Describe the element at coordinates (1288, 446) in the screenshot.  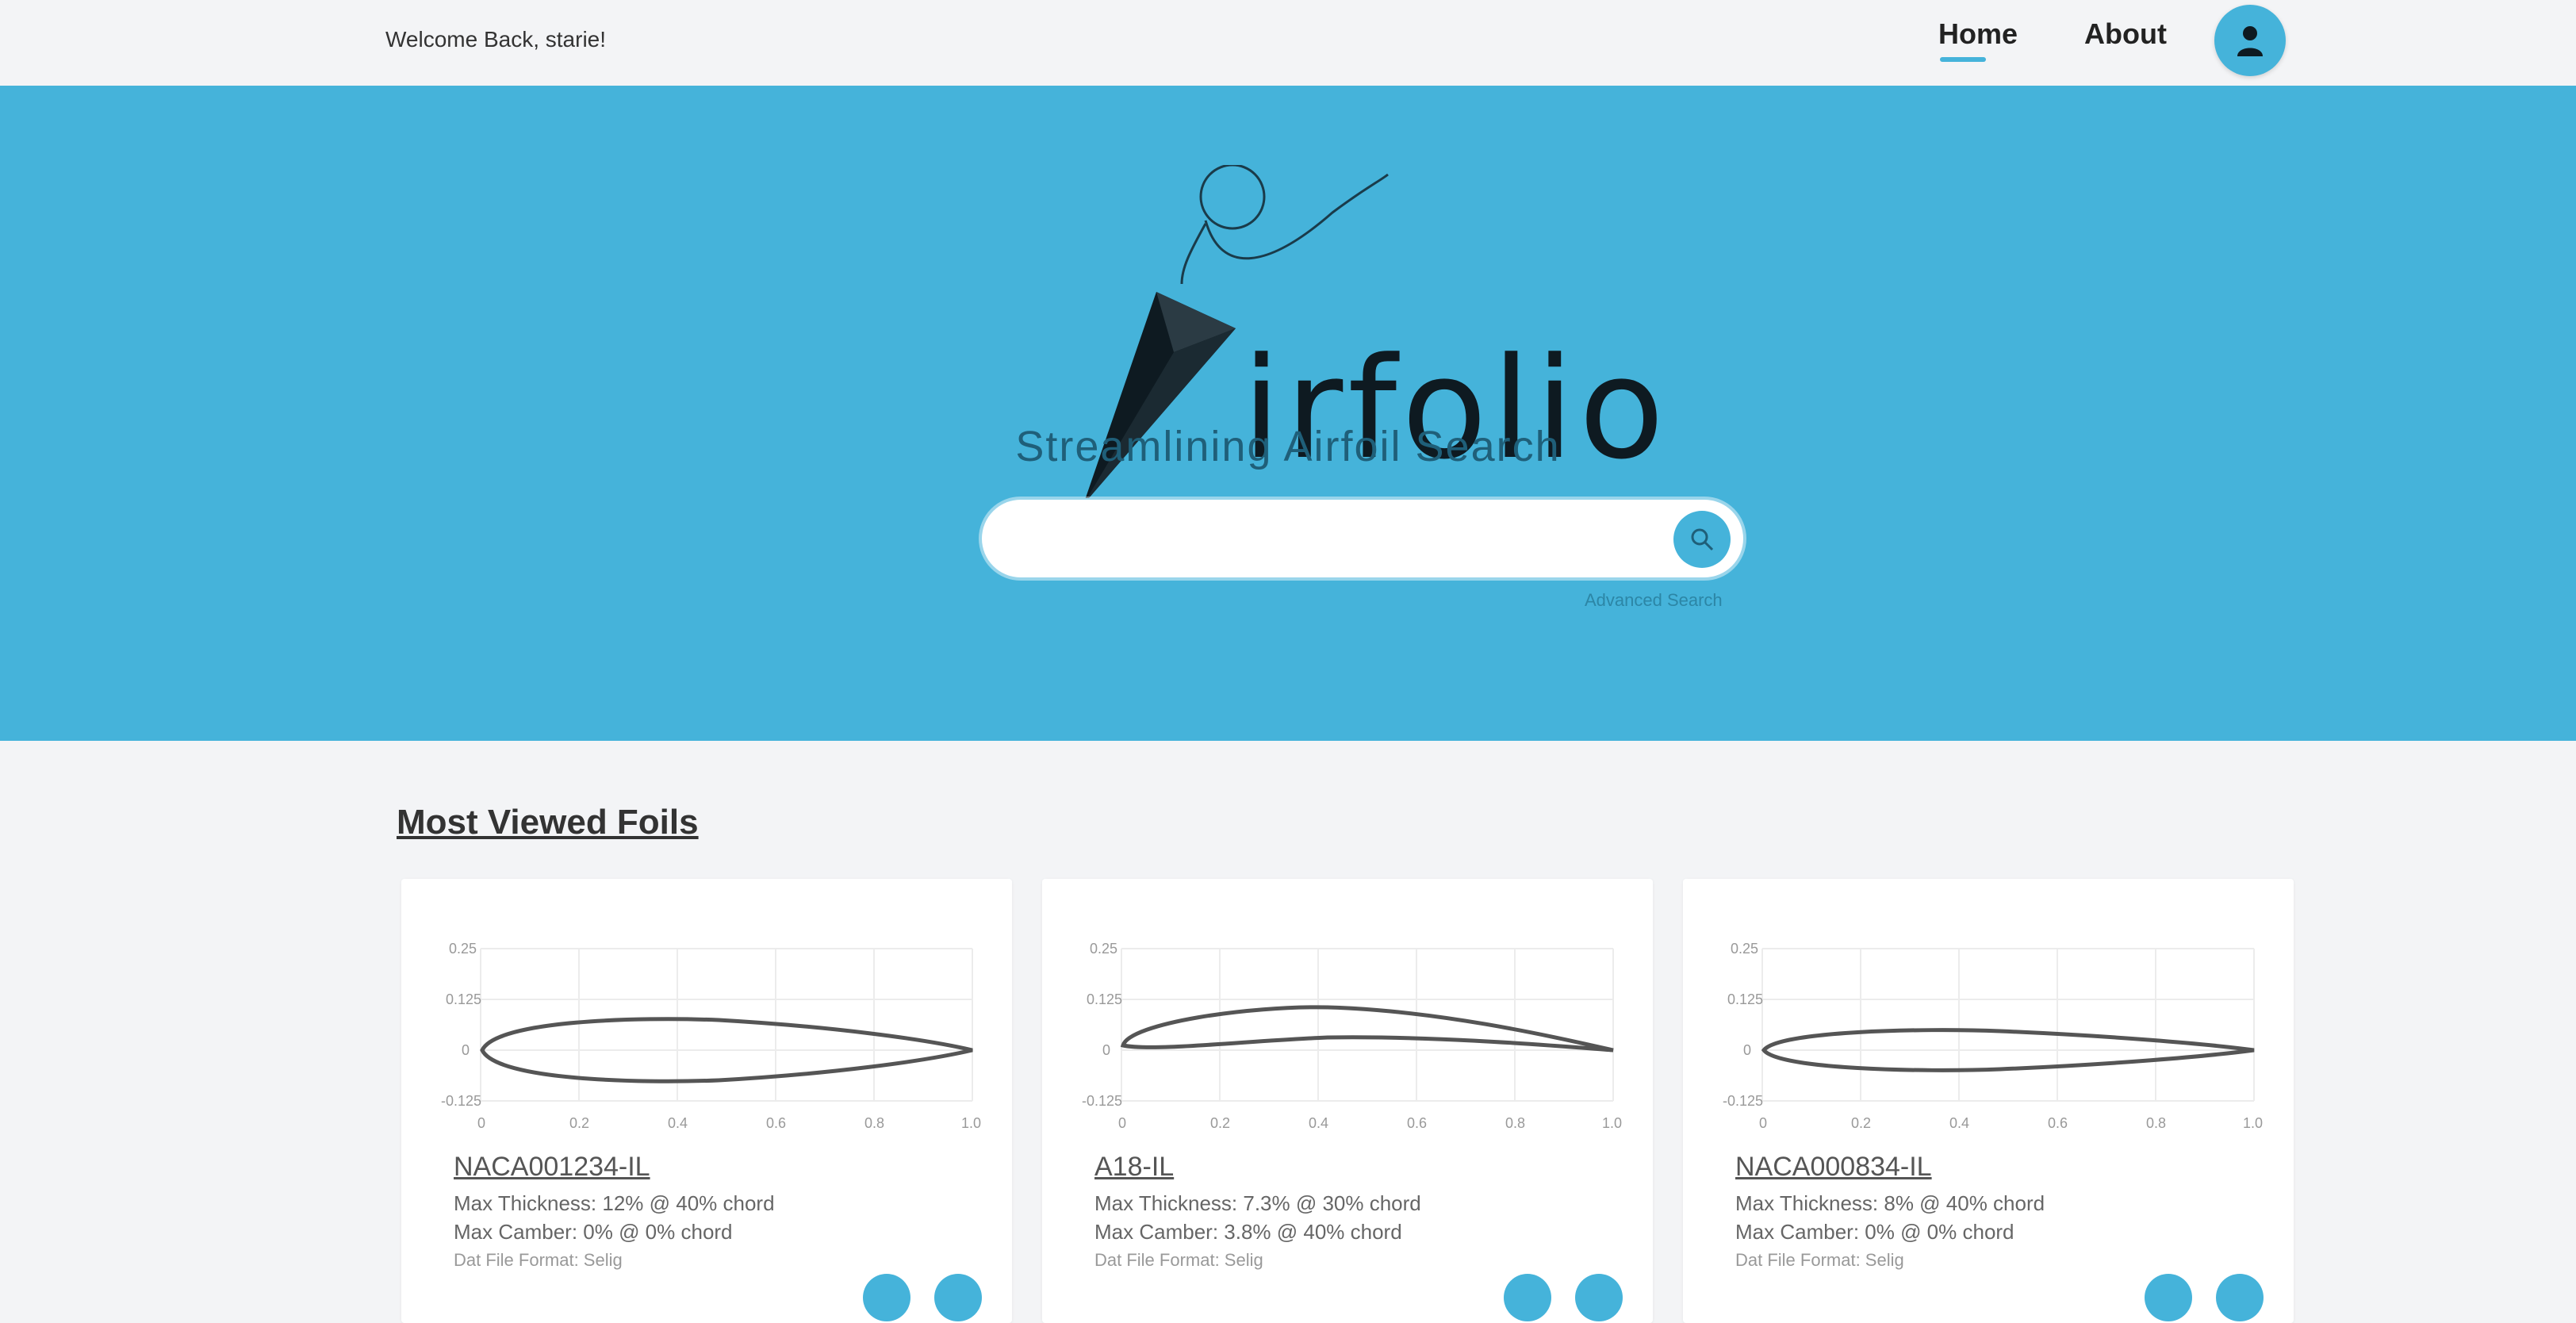
I see `tagline: Streamlining Airfoil Search` at that location.